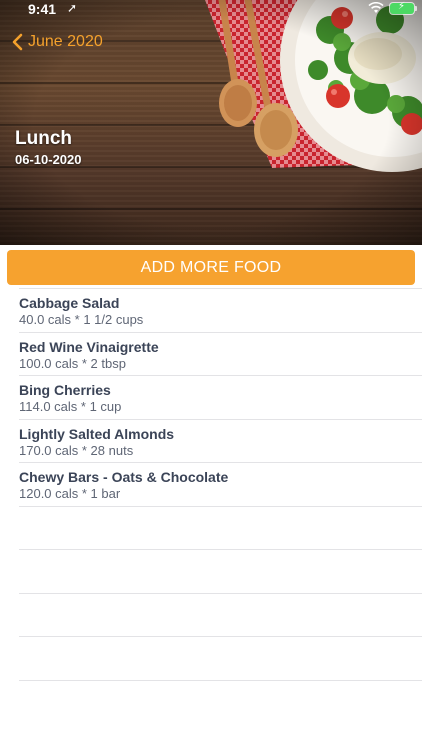 The width and height of the screenshot is (422, 750). Describe the element at coordinates (43, 138) in the screenshot. I see `meal-title: Lunch` at that location.